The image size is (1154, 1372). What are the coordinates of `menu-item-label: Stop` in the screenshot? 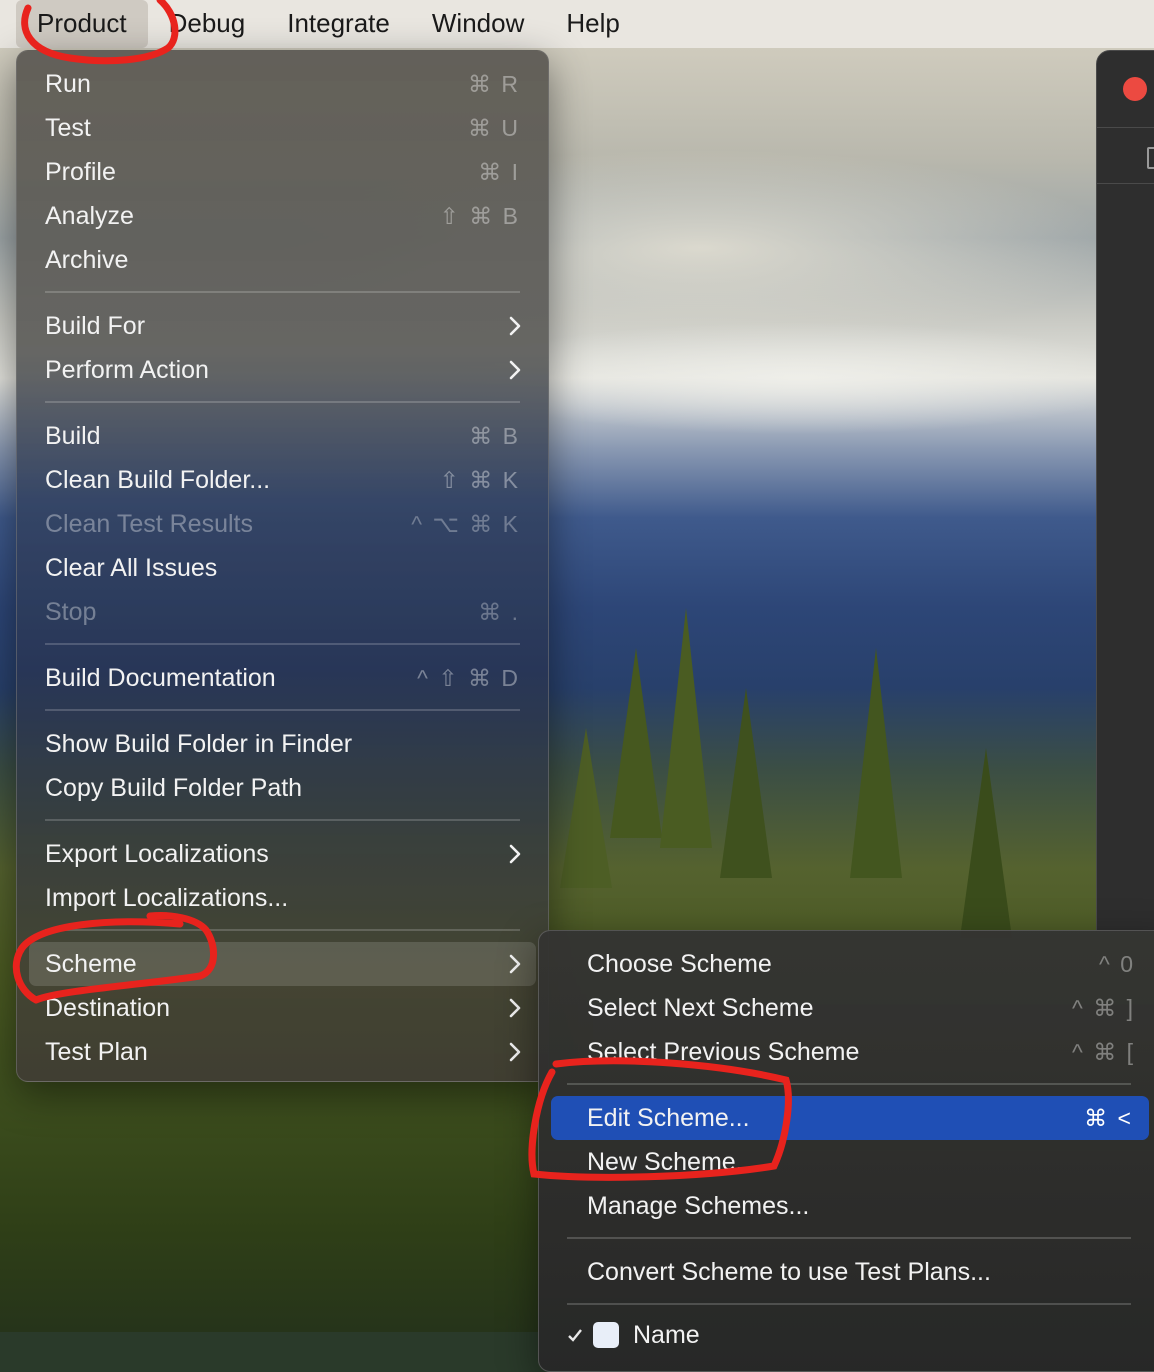 It's located at (71, 611).